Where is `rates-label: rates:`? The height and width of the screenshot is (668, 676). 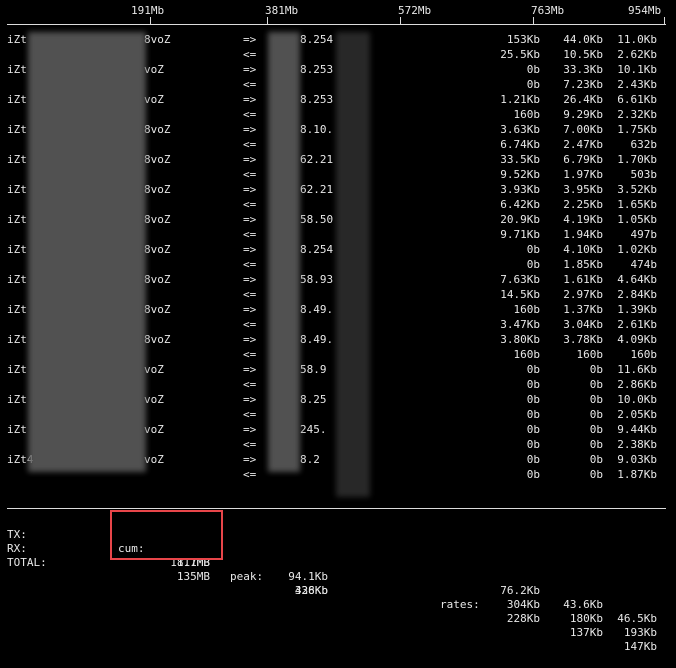 rates-label: rates: is located at coordinates (460, 604).